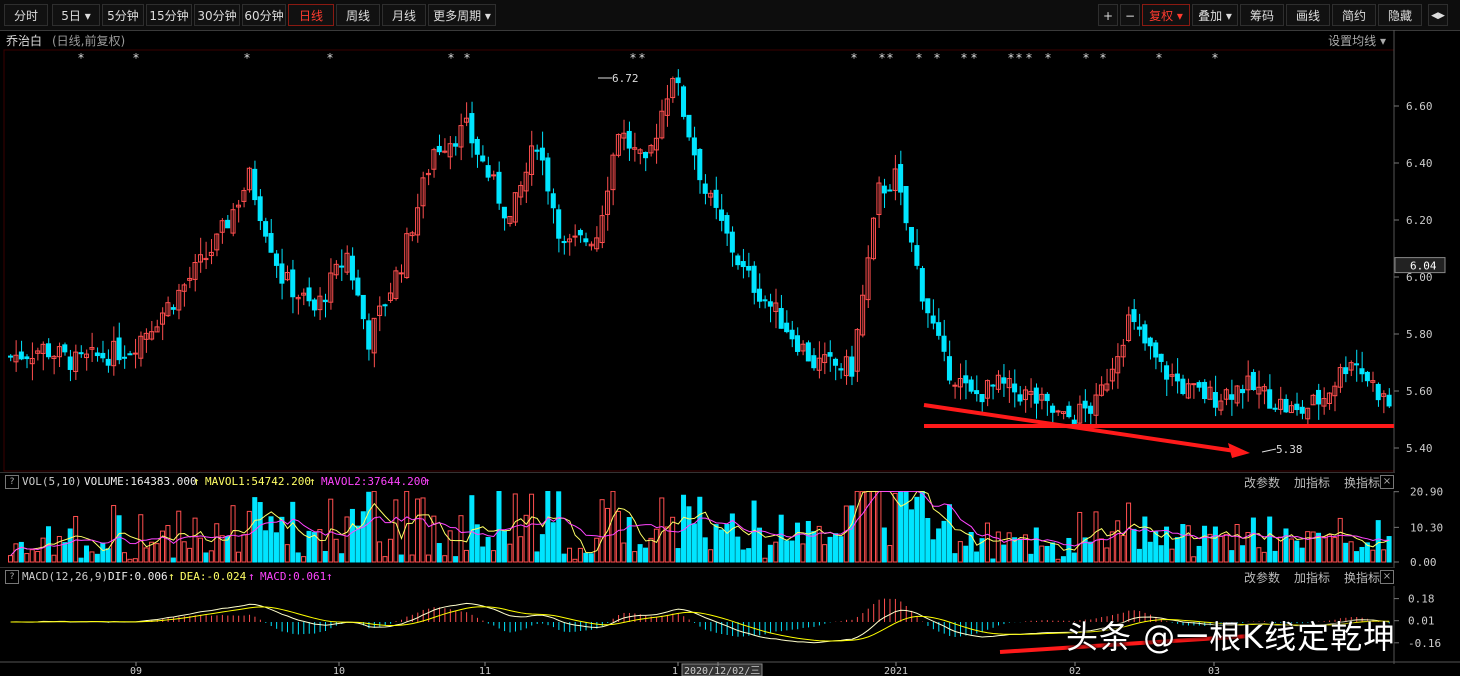  What do you see at coordinates (896, 671) in the screenshot?
I see `date-axis-label: 2021` at bounding box center [896, 671].